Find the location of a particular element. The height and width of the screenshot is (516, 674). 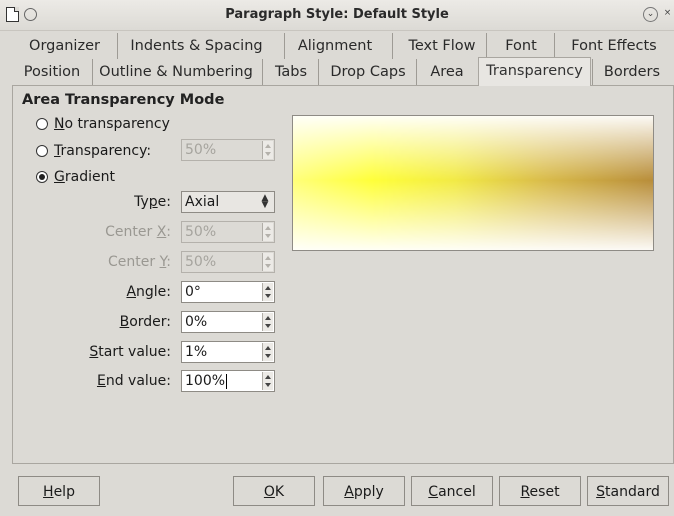

tab-text-flow: Text Flow is located at coordinates (441, 46).